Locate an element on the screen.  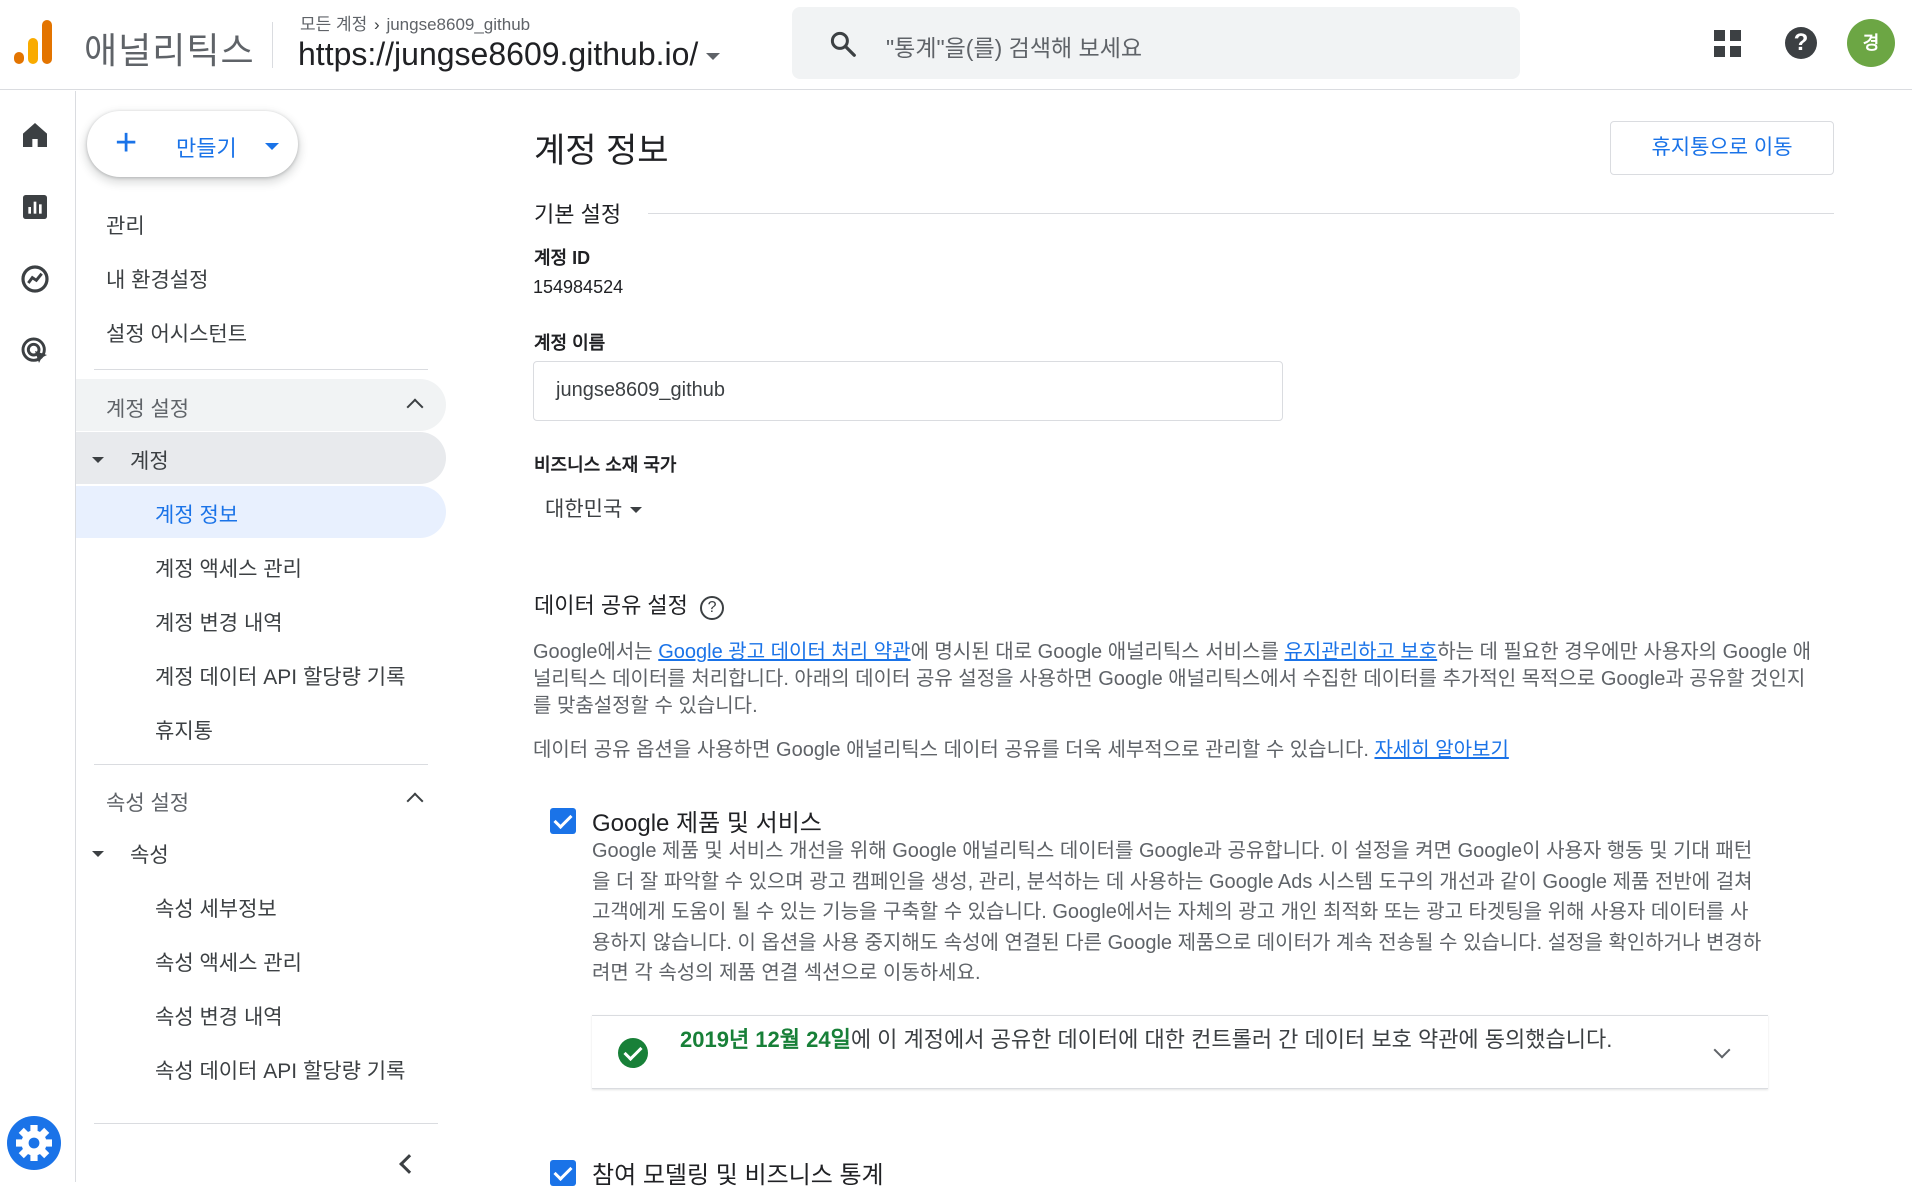
admin-gear-icon is located at coordinates (34, 1143).